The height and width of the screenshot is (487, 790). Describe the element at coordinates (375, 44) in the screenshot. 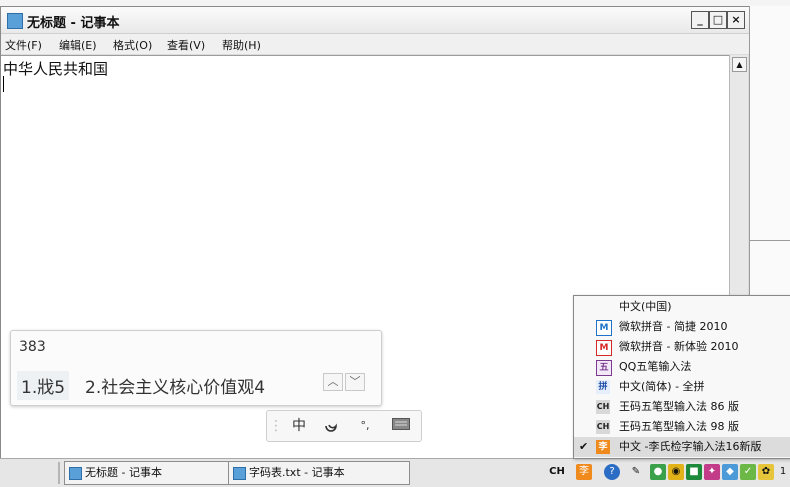

I see `menu-bar: 文件(F) 编辑(E) 格式(O) 查看(V) 帮助(H)` at that location.